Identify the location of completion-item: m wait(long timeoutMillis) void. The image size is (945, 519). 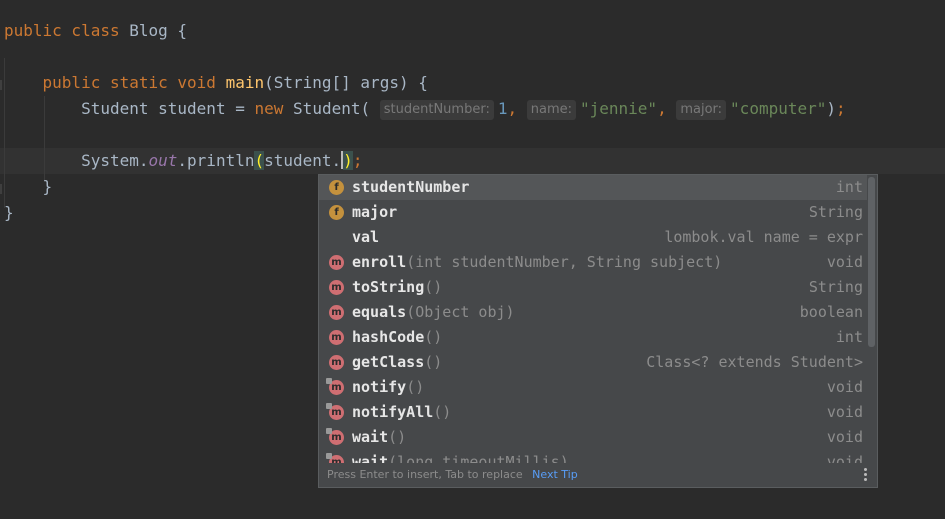
(593, 456).